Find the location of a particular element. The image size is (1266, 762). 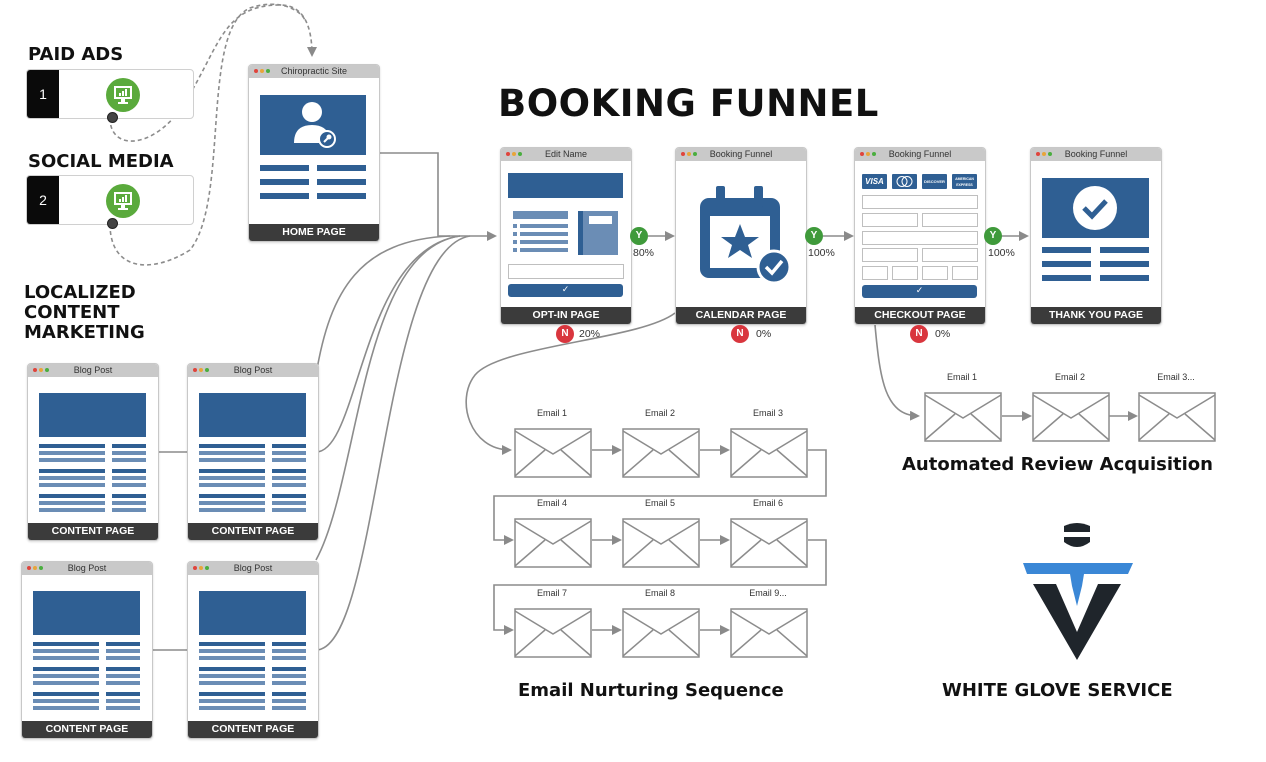

source-paid-ads: 1 is located at coordinates (110, 96).